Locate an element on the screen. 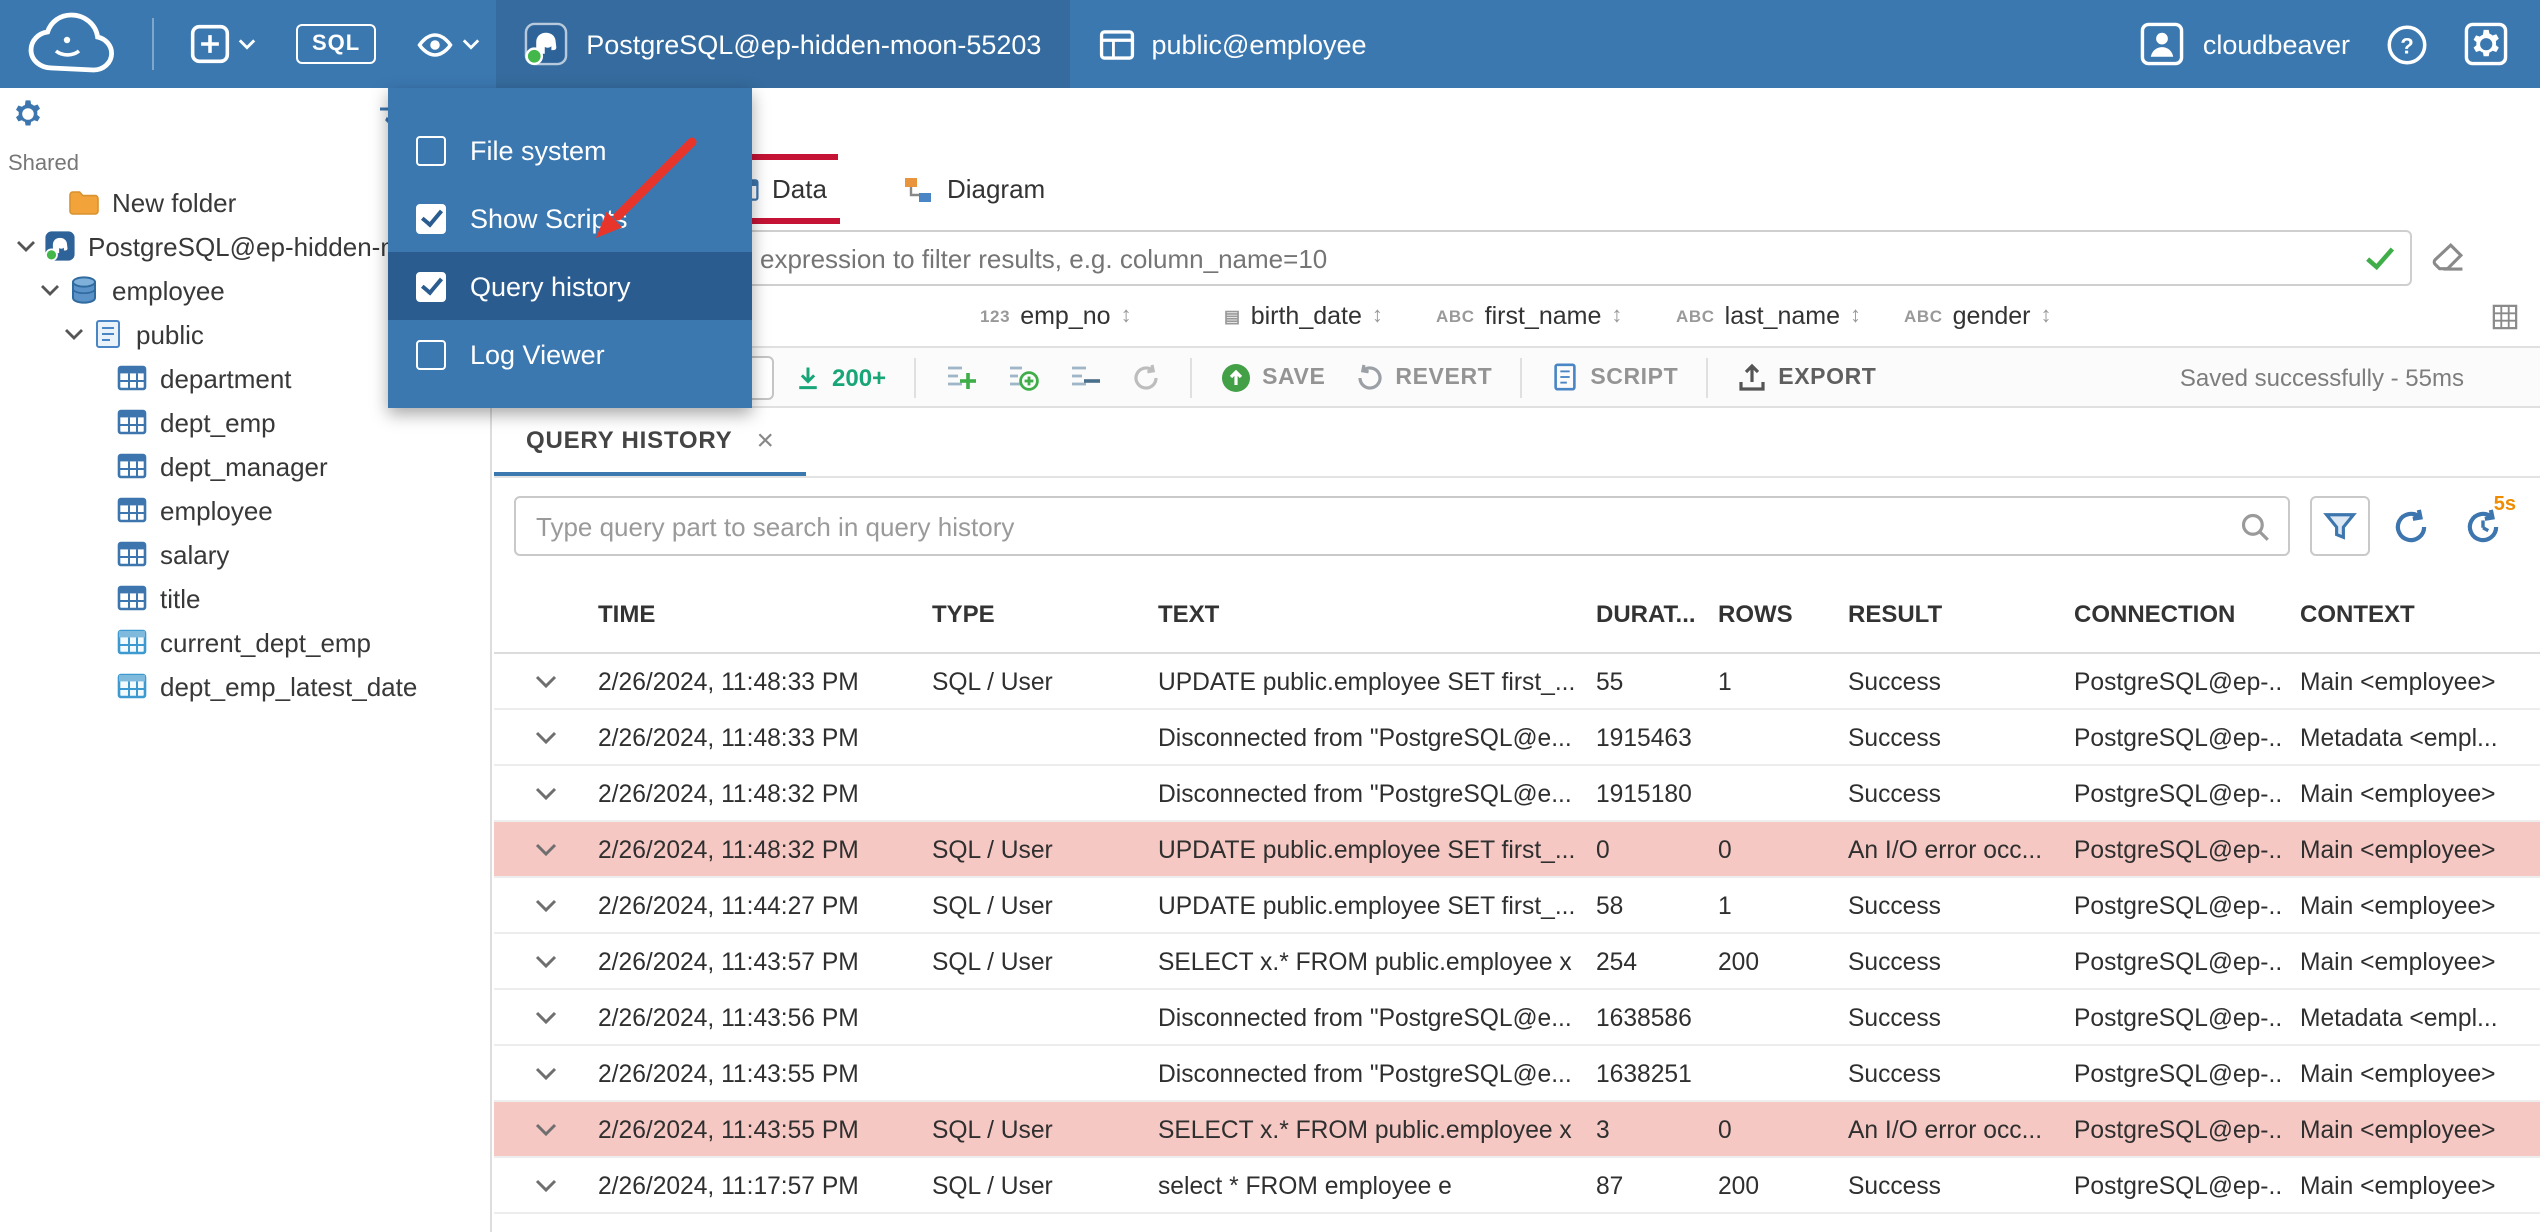 Image resolution: width=2540 pixels, height=1232 pixels. save-button: SAVE is located at coordinates (1272, 377).